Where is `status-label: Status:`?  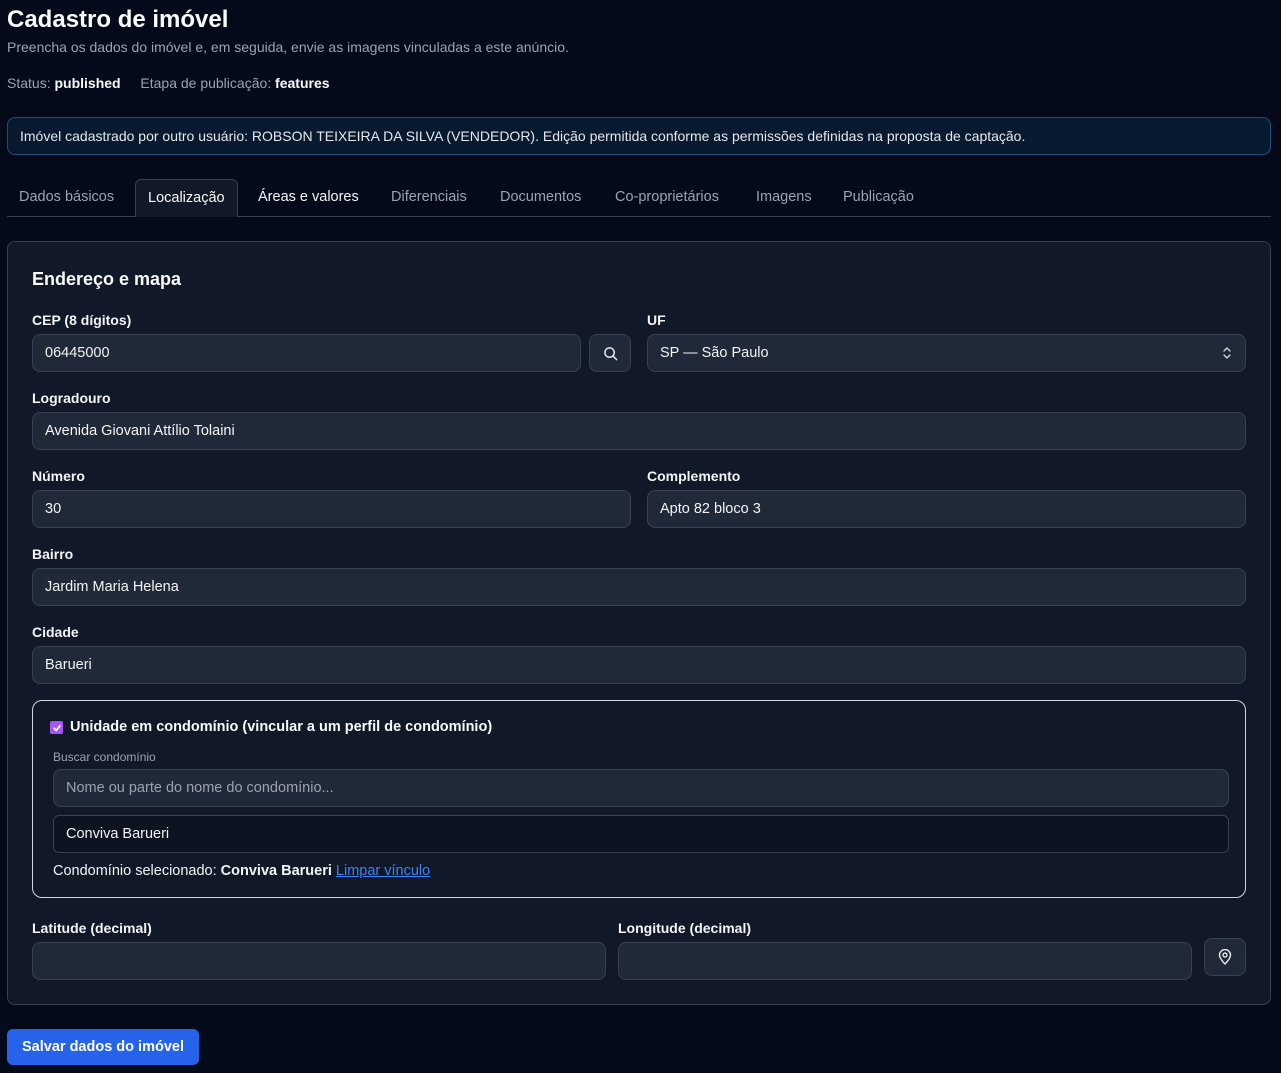 status-label: Status: is located at coordinates (29, 83).